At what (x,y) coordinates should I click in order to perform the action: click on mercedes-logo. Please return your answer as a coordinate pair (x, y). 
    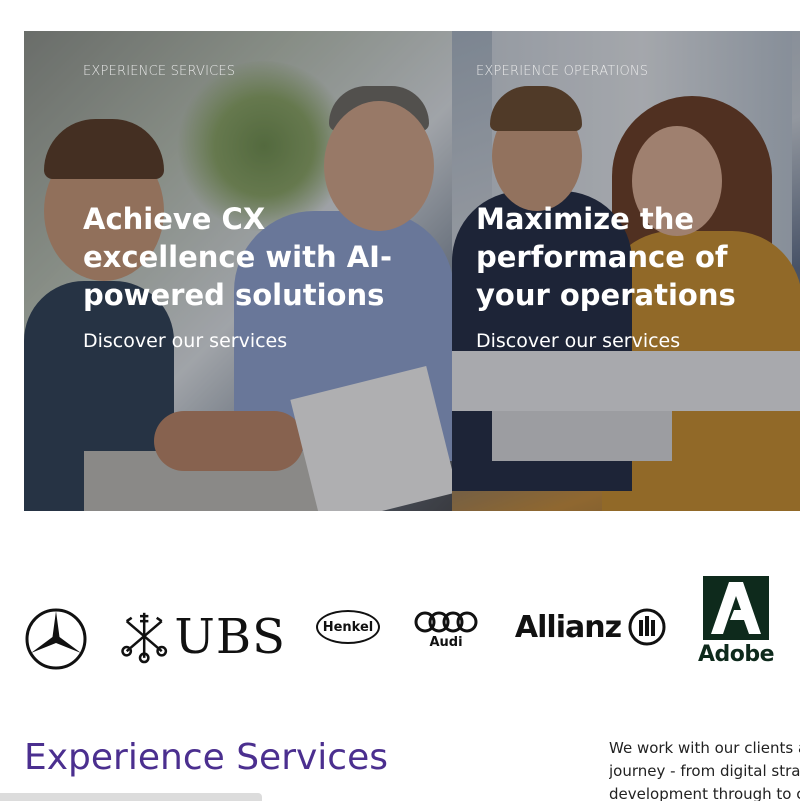
    Looking at the image, I should click on (56, 639).